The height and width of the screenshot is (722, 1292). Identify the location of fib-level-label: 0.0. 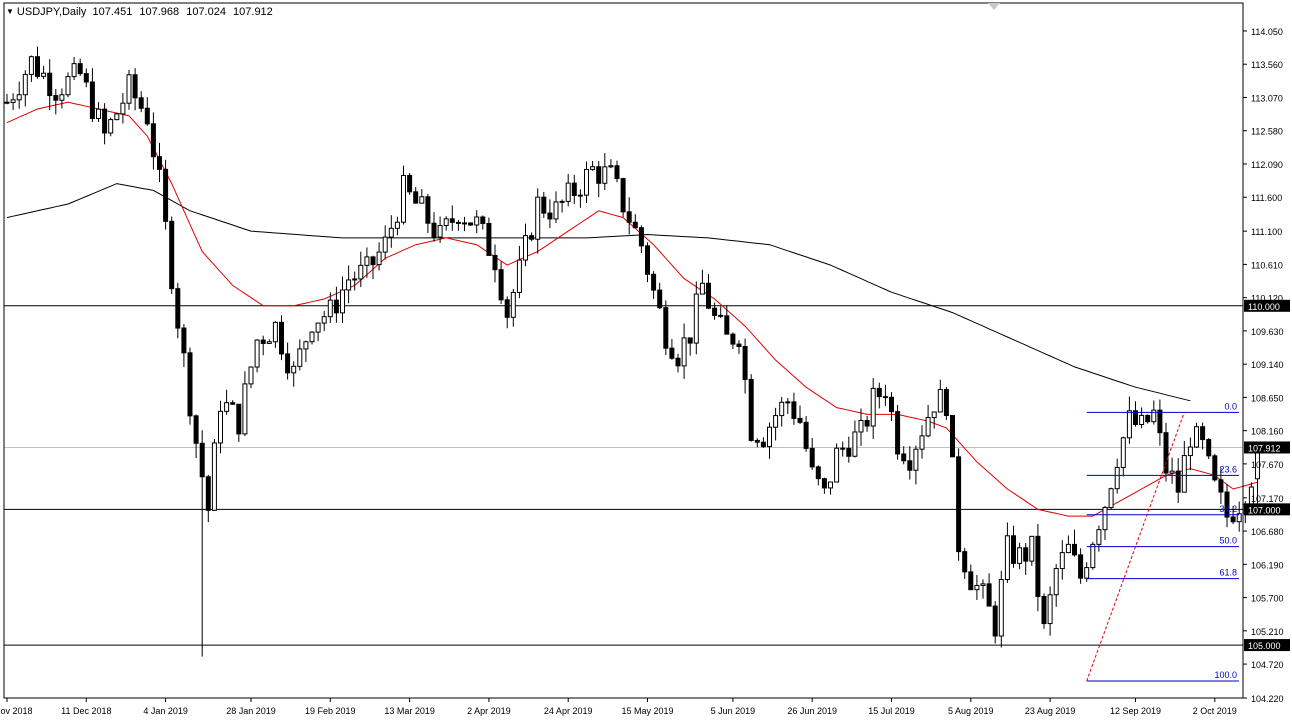
(1230, 406).